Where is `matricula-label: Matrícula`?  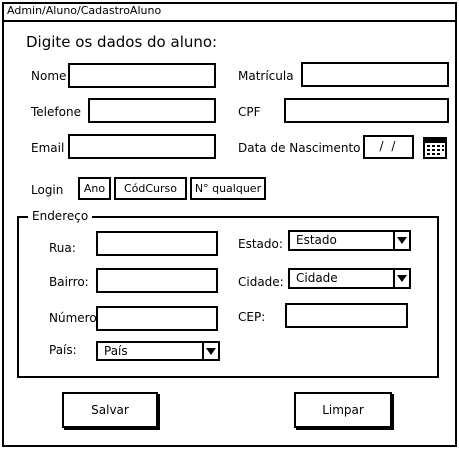
matricula-label: Matrícula is located at coordinates (266, 76).